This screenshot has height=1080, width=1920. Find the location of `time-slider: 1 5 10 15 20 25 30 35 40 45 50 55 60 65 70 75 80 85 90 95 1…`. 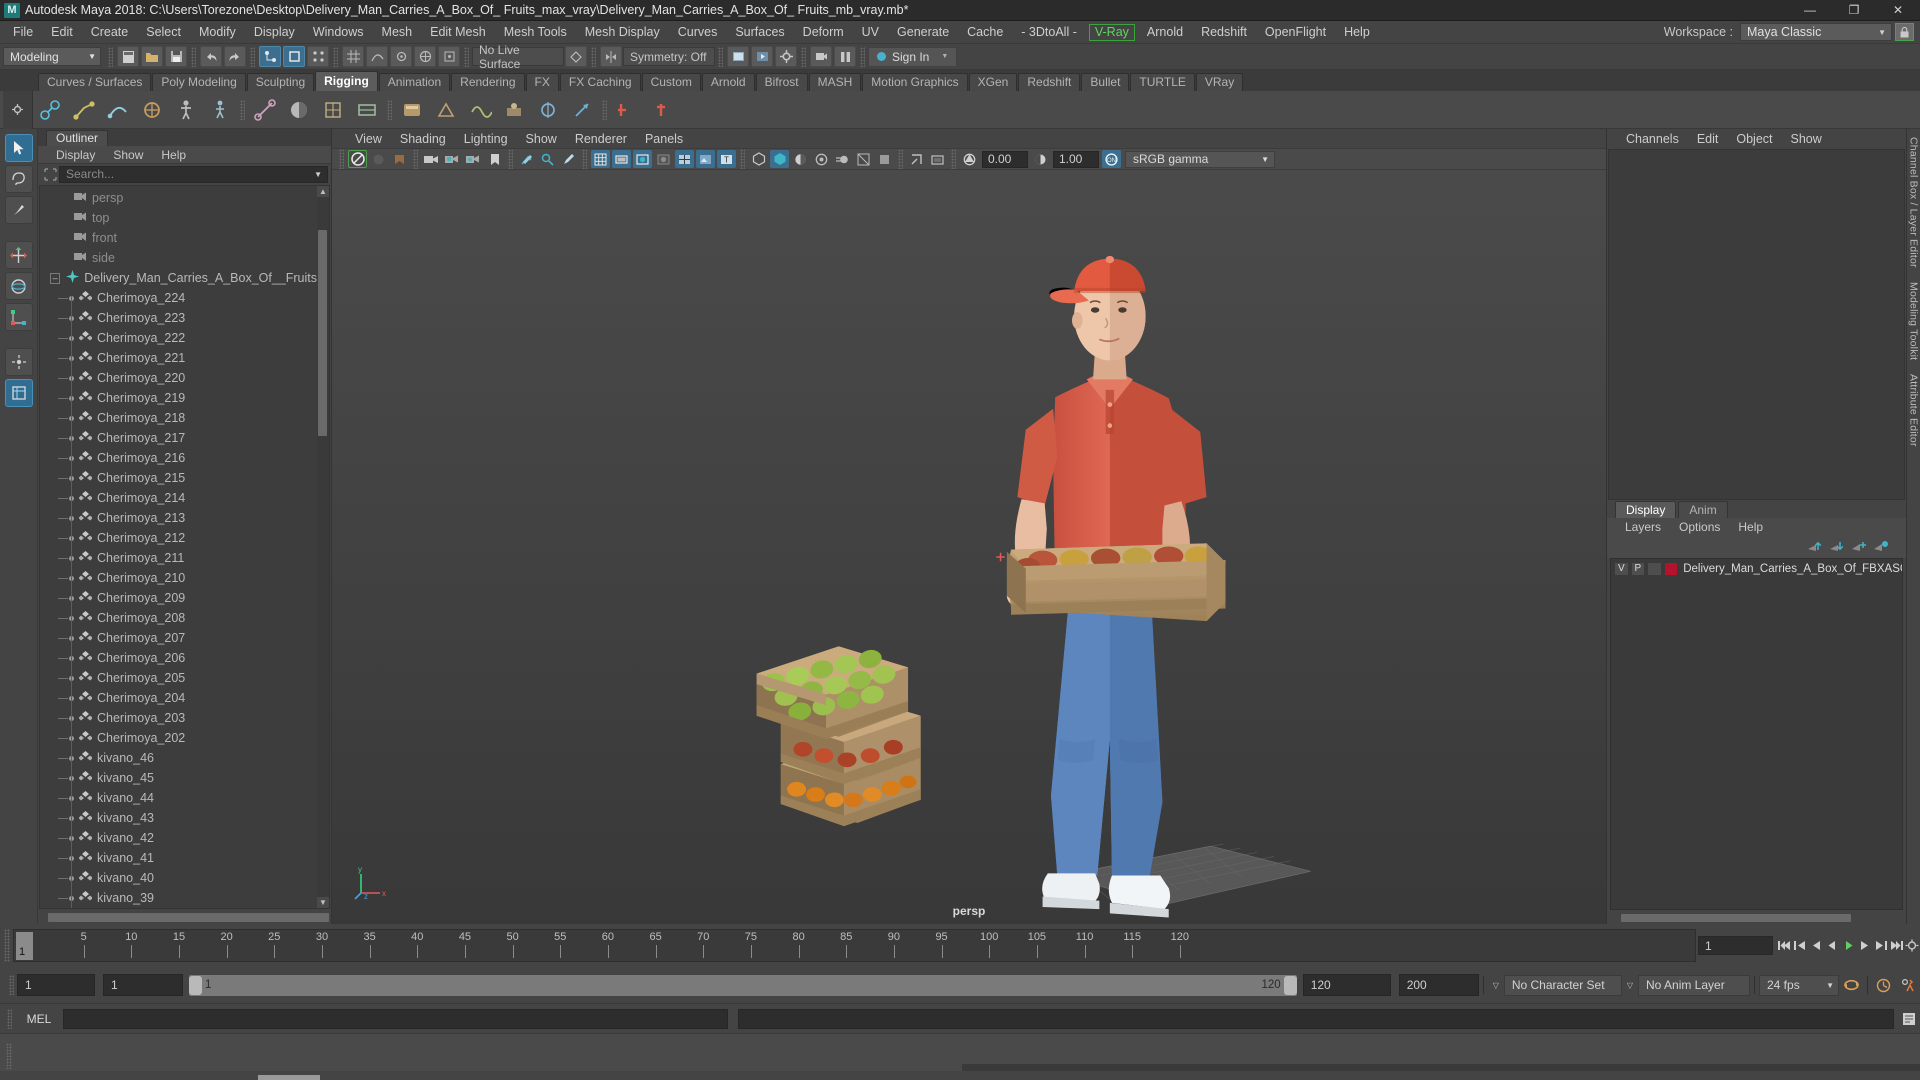

time-slider: 1 5 10 15 20 25 30 35 40 45 50 55 60 65 70 75 80 85 90 95 1… is located at coordinates (854, 945).